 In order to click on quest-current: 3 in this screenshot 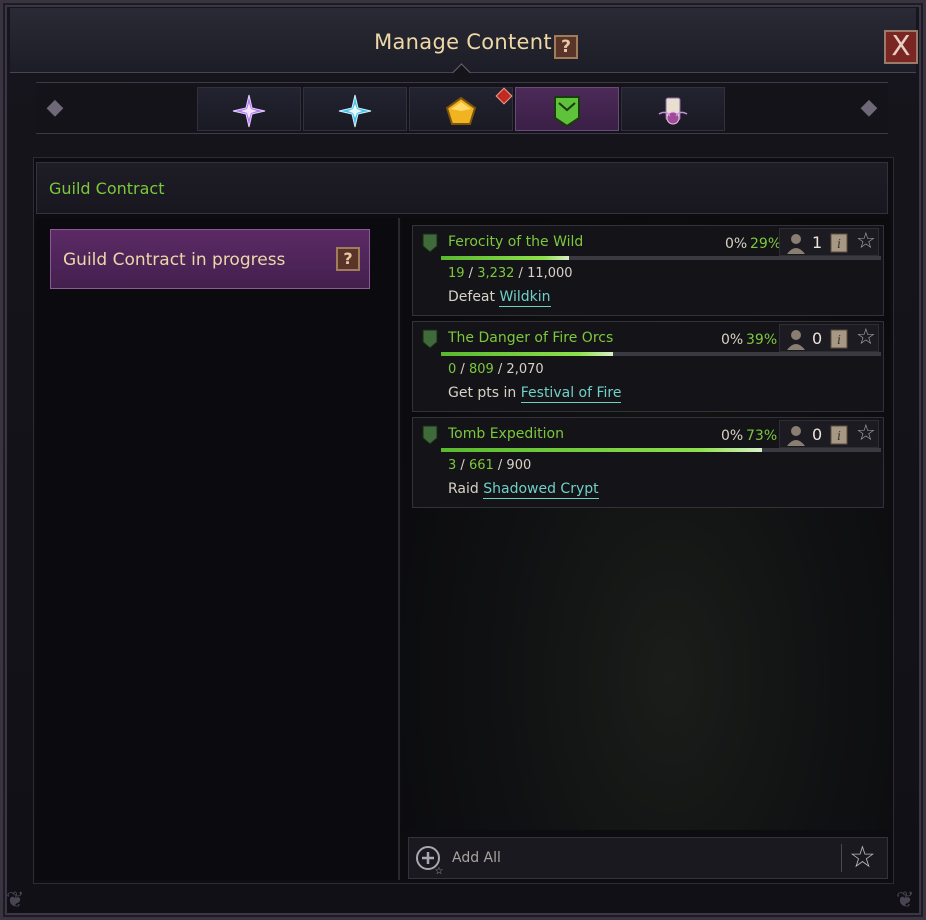, I will do `click(452, 465)`.